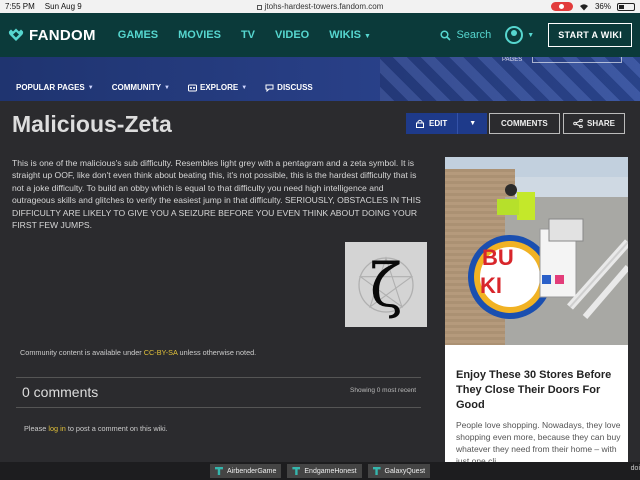 This screenshot has height=480, width=640. What do you see at coordinates (510, 79) in the screenshot?
I see `banner-decoration` at bounding box center [510, 79].